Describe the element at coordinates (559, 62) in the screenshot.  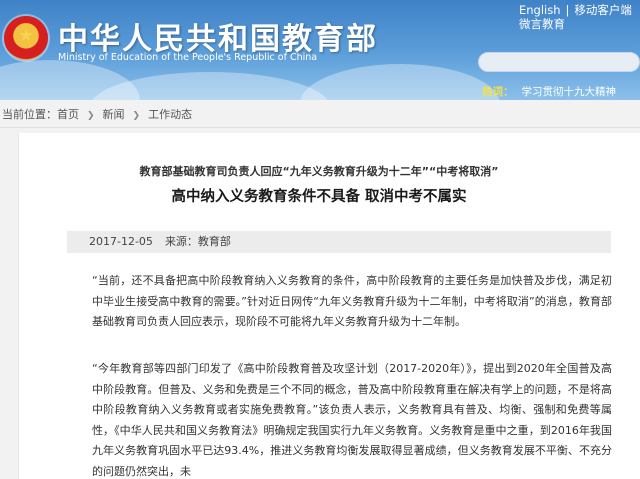
I see `search-input` at that location.